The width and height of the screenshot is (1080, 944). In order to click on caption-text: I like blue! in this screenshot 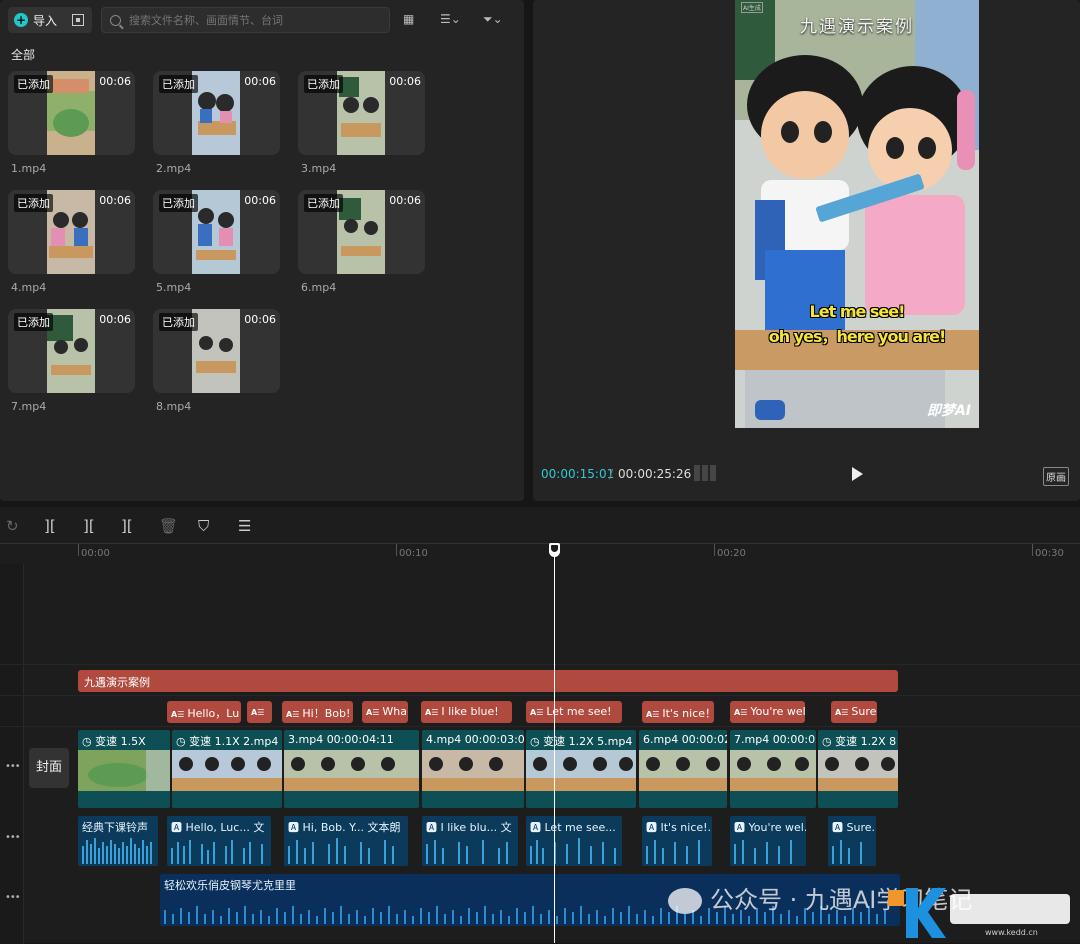, I will do `click(470, 711)`.